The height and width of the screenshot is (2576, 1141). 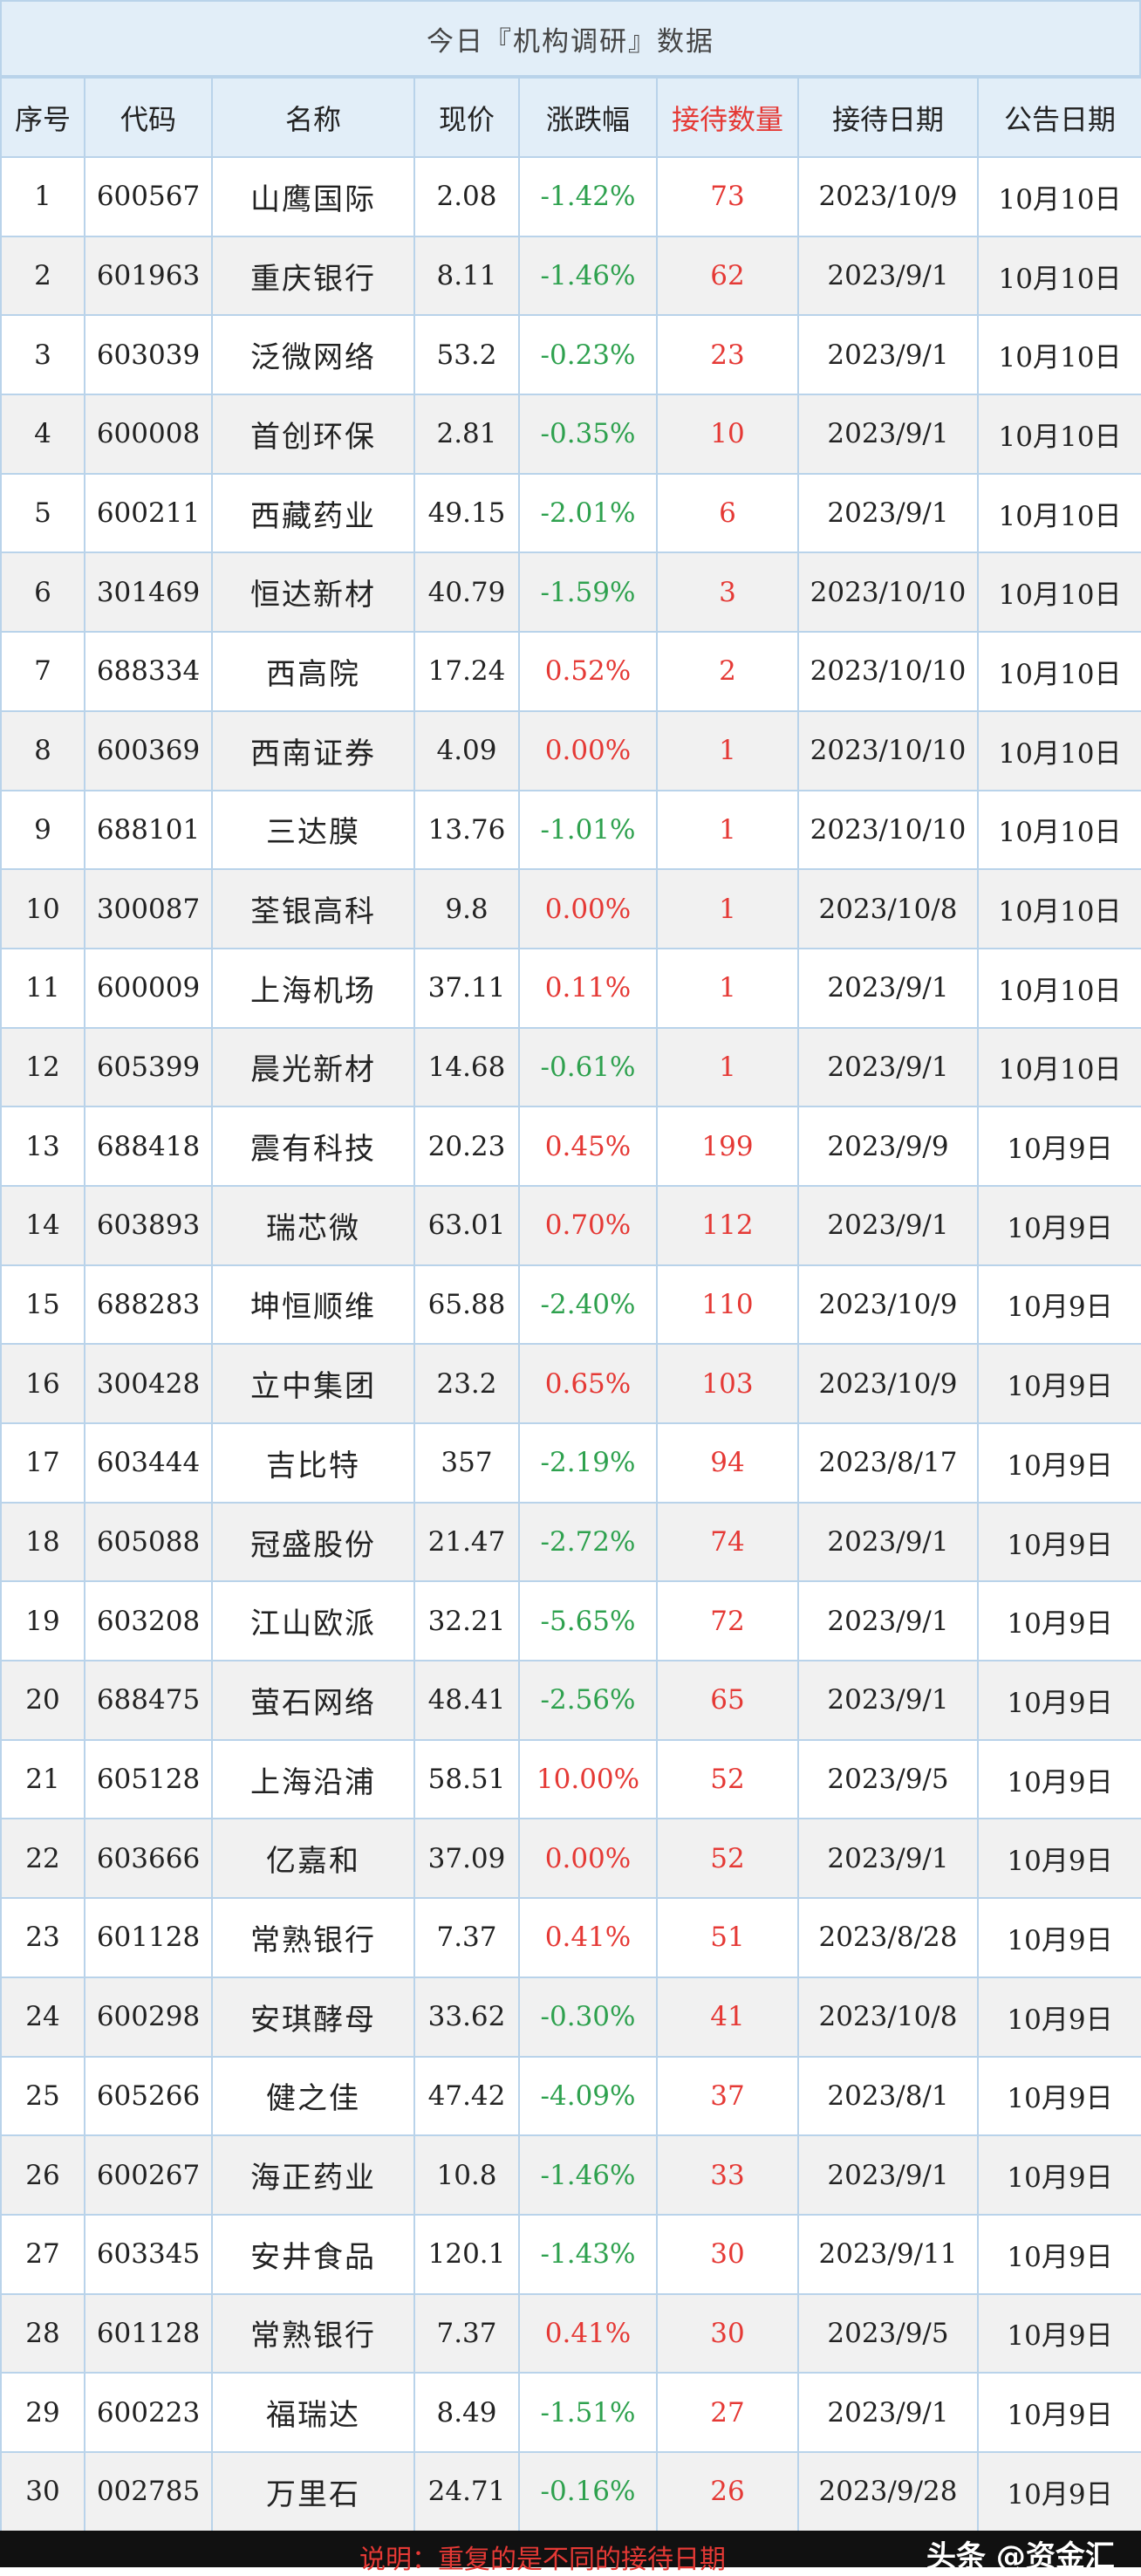 I want to click on cell-reception-count: 51, so click(x=727, y=1938).